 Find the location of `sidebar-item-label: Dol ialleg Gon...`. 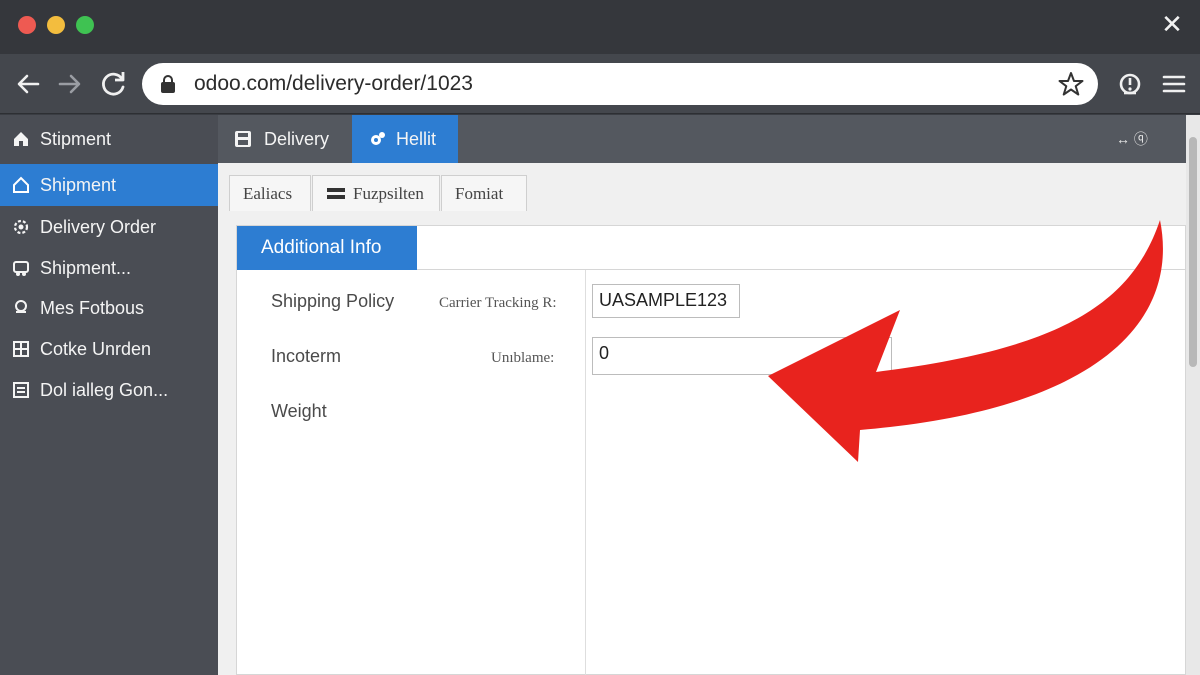

sidebar-item-label: Dol ialleg Gon... is located at coordinates (104, 390).